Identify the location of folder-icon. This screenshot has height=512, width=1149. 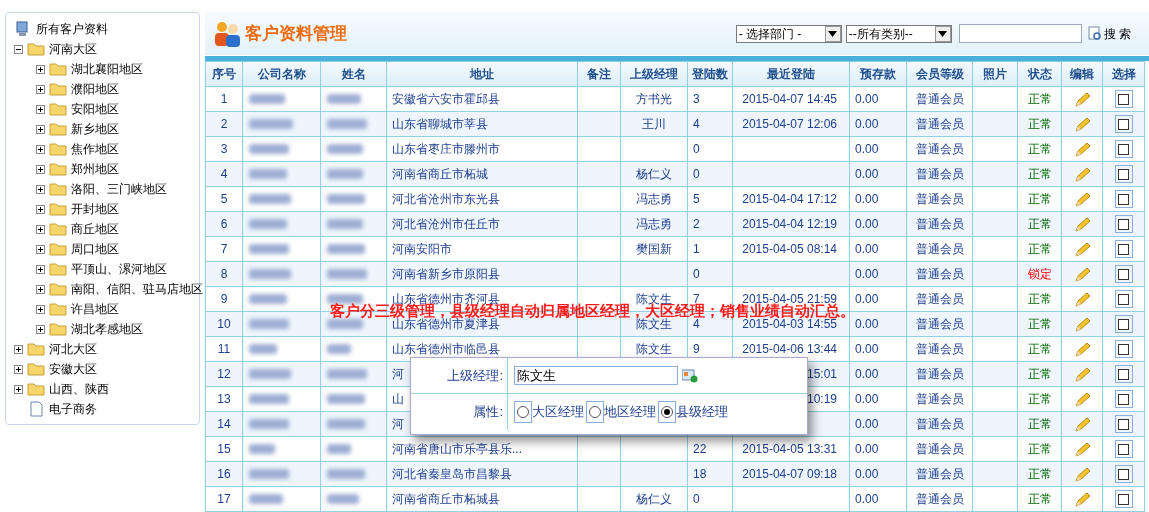
(58, 269).